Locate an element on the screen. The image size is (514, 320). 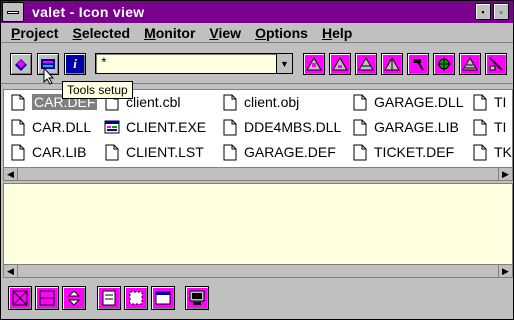
selection-icon is located at coordinates (136, 298).